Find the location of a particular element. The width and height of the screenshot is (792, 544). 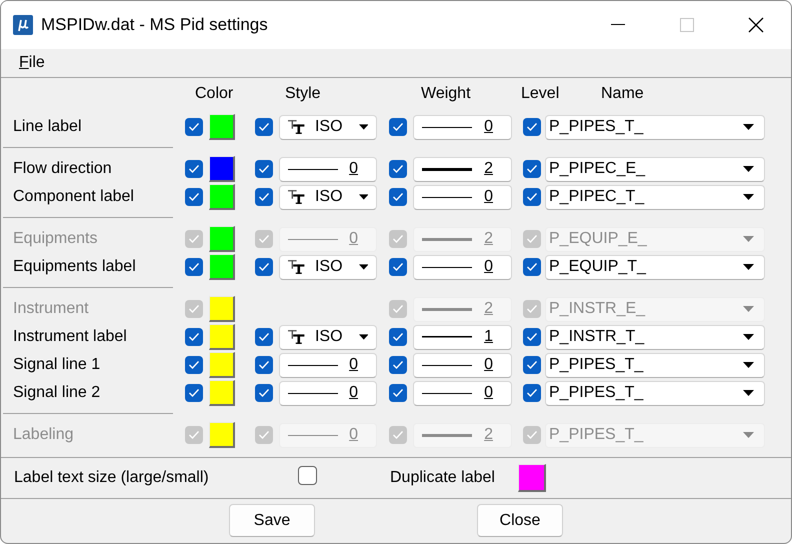

dialog-button: Save is located at coordinates (272, 520).